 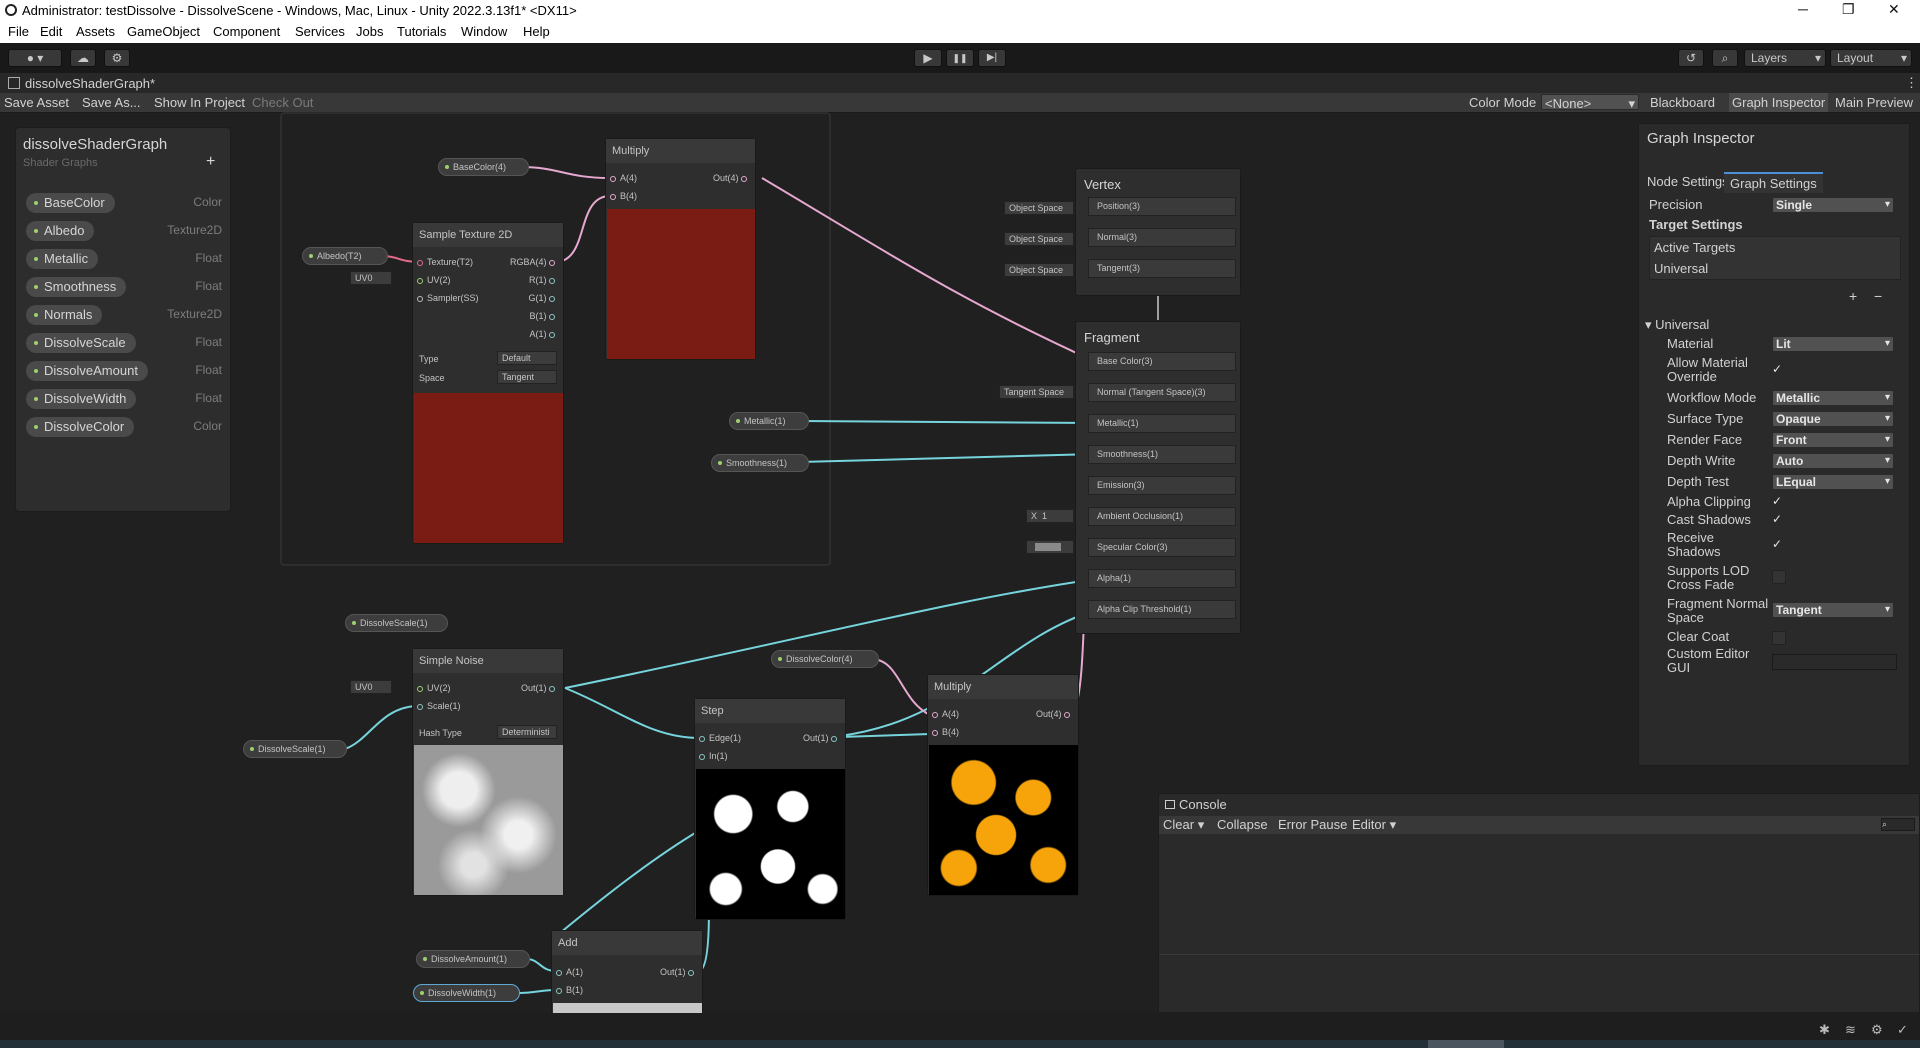 I want to click on vertex-slot-position: Position(3), so click(x=1162, y=206).